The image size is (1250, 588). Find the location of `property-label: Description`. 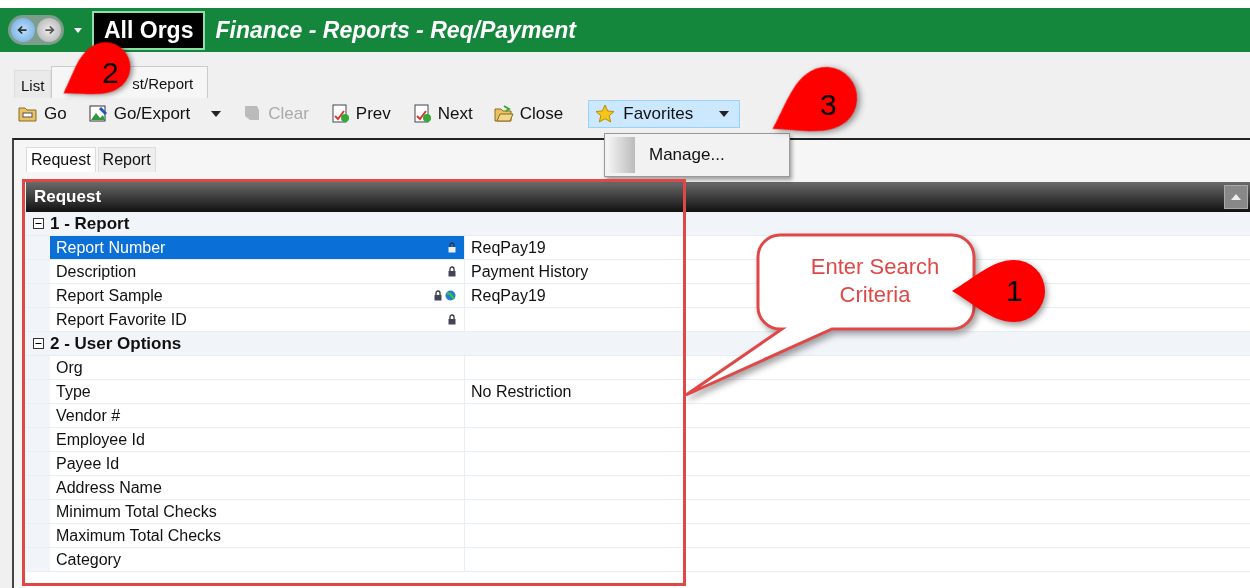

property-label: Description is located at coordinates (257, 271).